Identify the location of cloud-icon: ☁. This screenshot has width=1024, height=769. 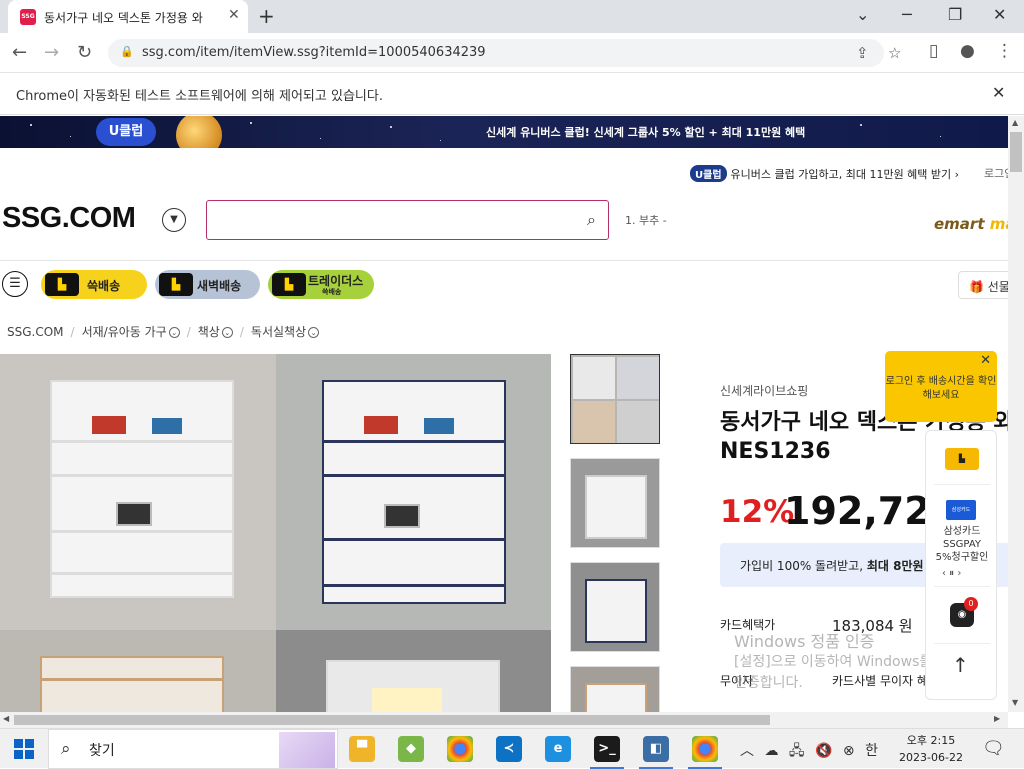
(771, 751).